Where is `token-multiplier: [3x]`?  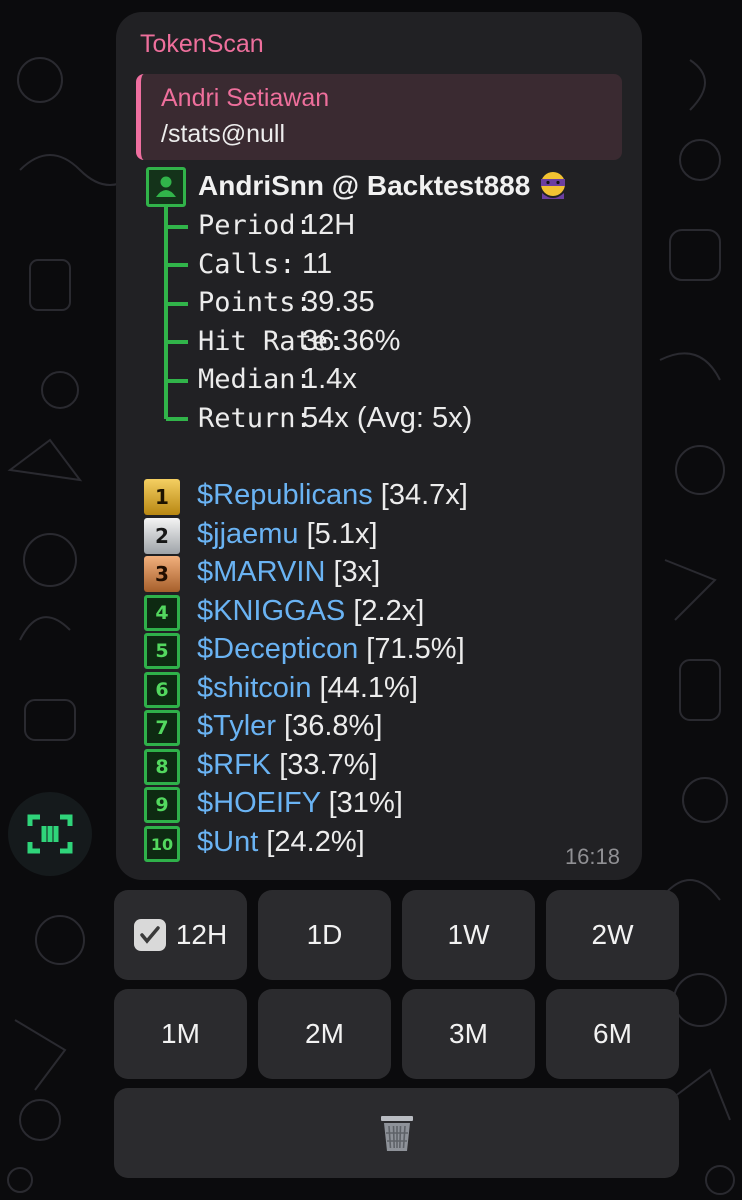 token-multiplier: [3x] is located at coordinates (357, 572).